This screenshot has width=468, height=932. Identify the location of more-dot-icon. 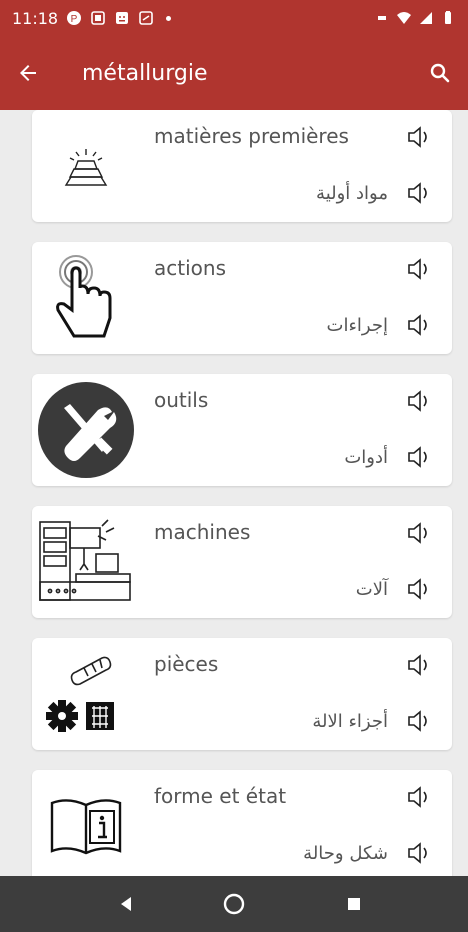
(169, 18).